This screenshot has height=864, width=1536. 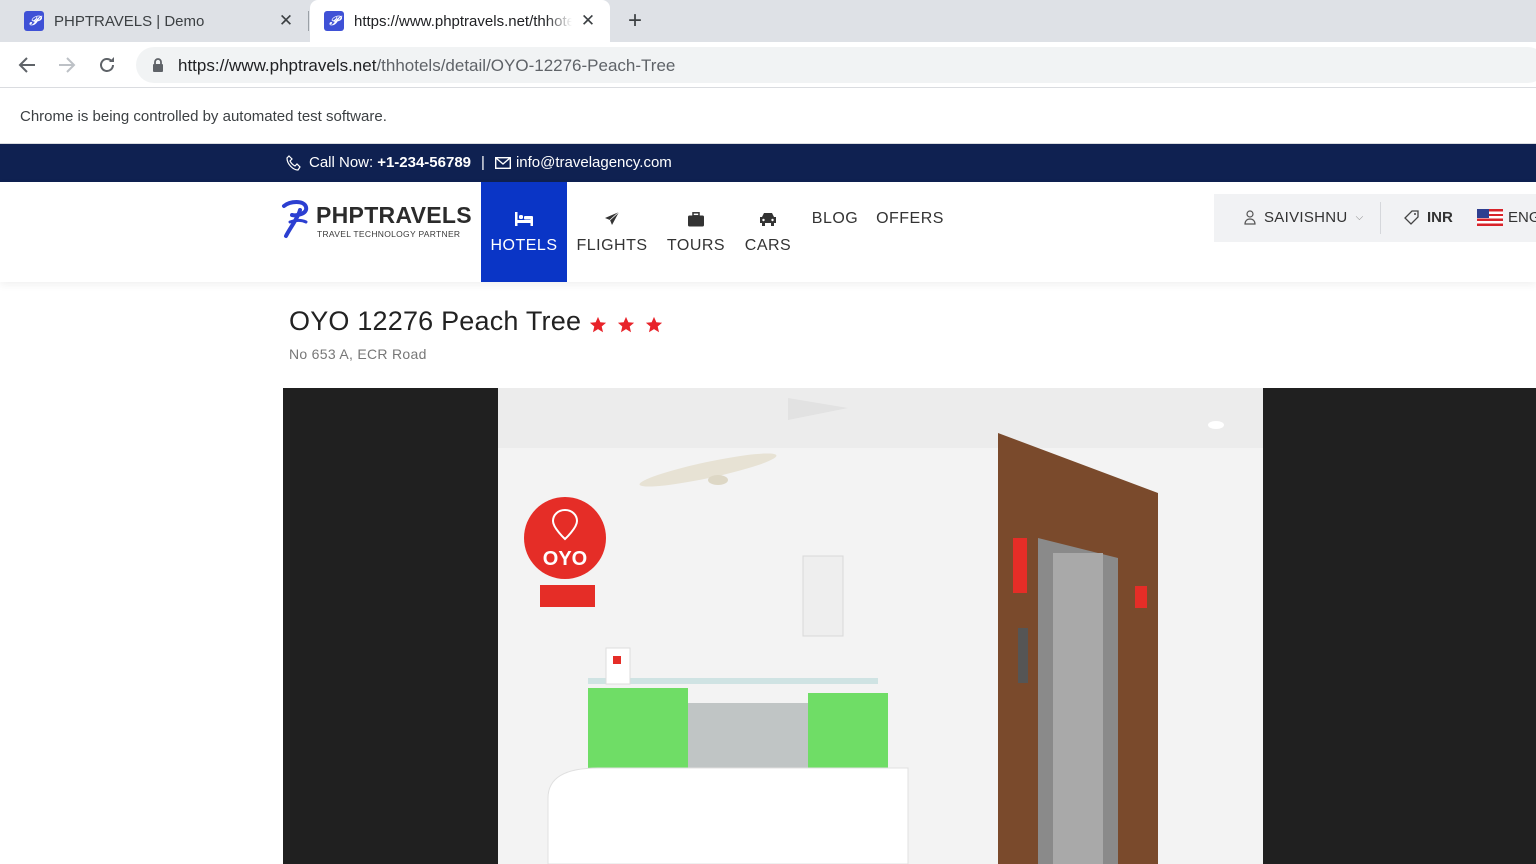 What do you see at coordinates (1250, 217) in the screenshot?
I see `user-icon` at bounding box center [1250, 217].